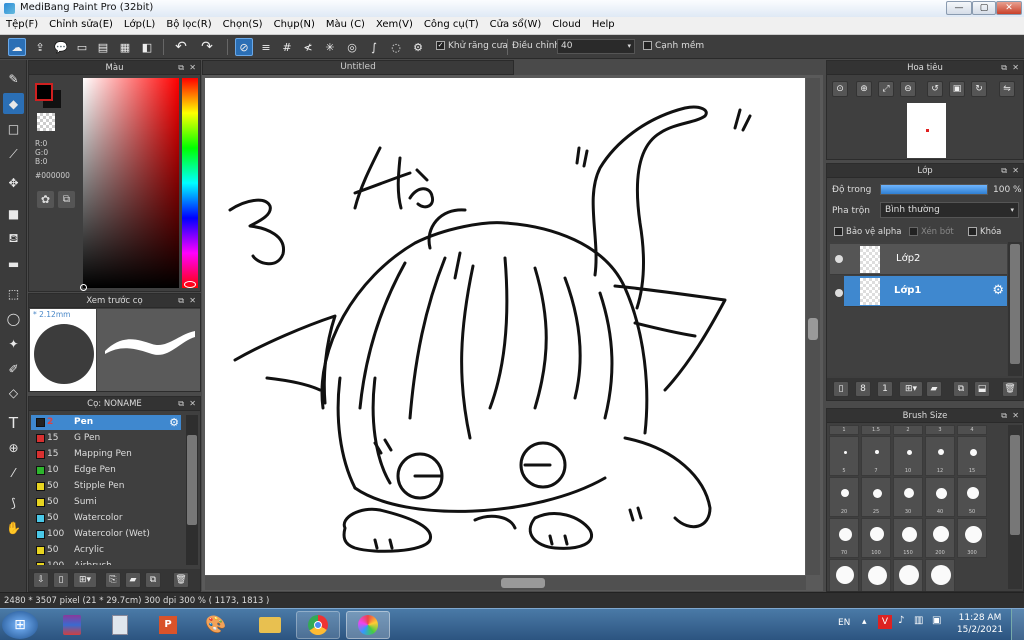 This screenshot has height=640, width=1024. I want to click on tray-expand-icon: ▴, so click(864, 622).